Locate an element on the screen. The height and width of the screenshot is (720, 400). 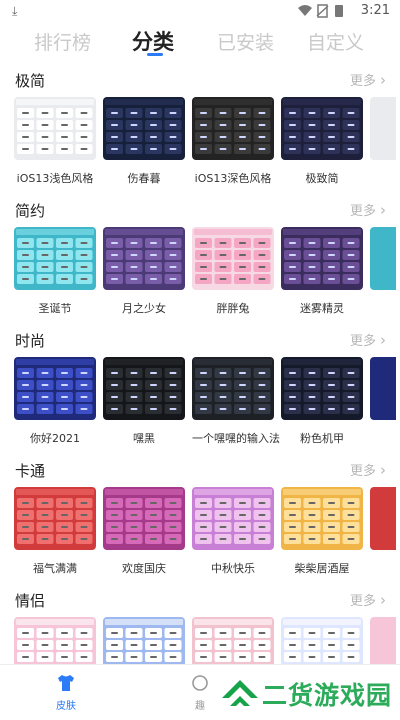
theme-name: 粉色机甲 is located at coordinates (322, 438).